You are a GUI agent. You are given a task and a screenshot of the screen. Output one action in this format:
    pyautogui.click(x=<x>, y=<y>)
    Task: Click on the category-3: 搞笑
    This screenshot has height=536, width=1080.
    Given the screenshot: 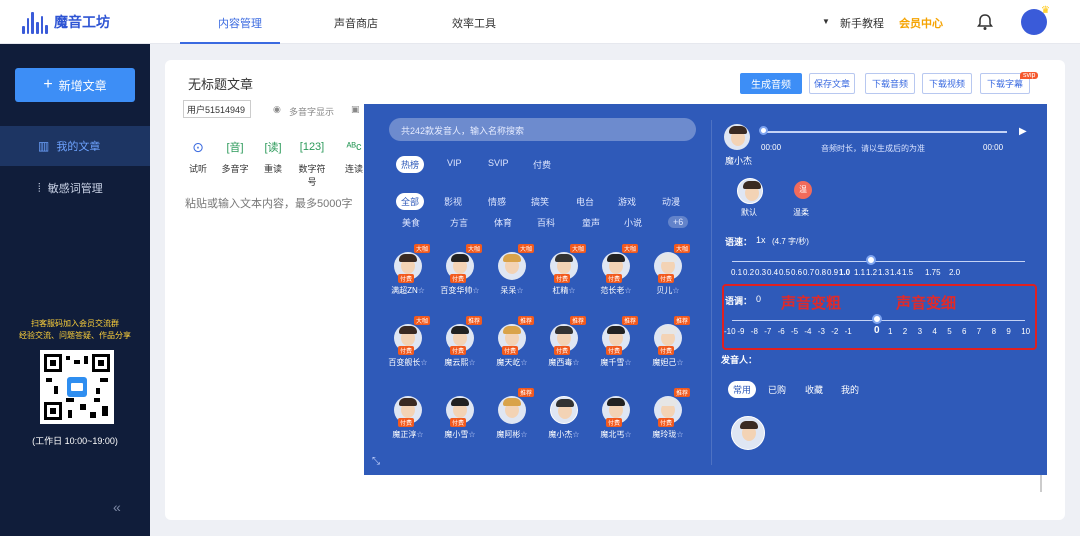 What is the action you would take?
    pyautogui.click(x=540, y=201)
    